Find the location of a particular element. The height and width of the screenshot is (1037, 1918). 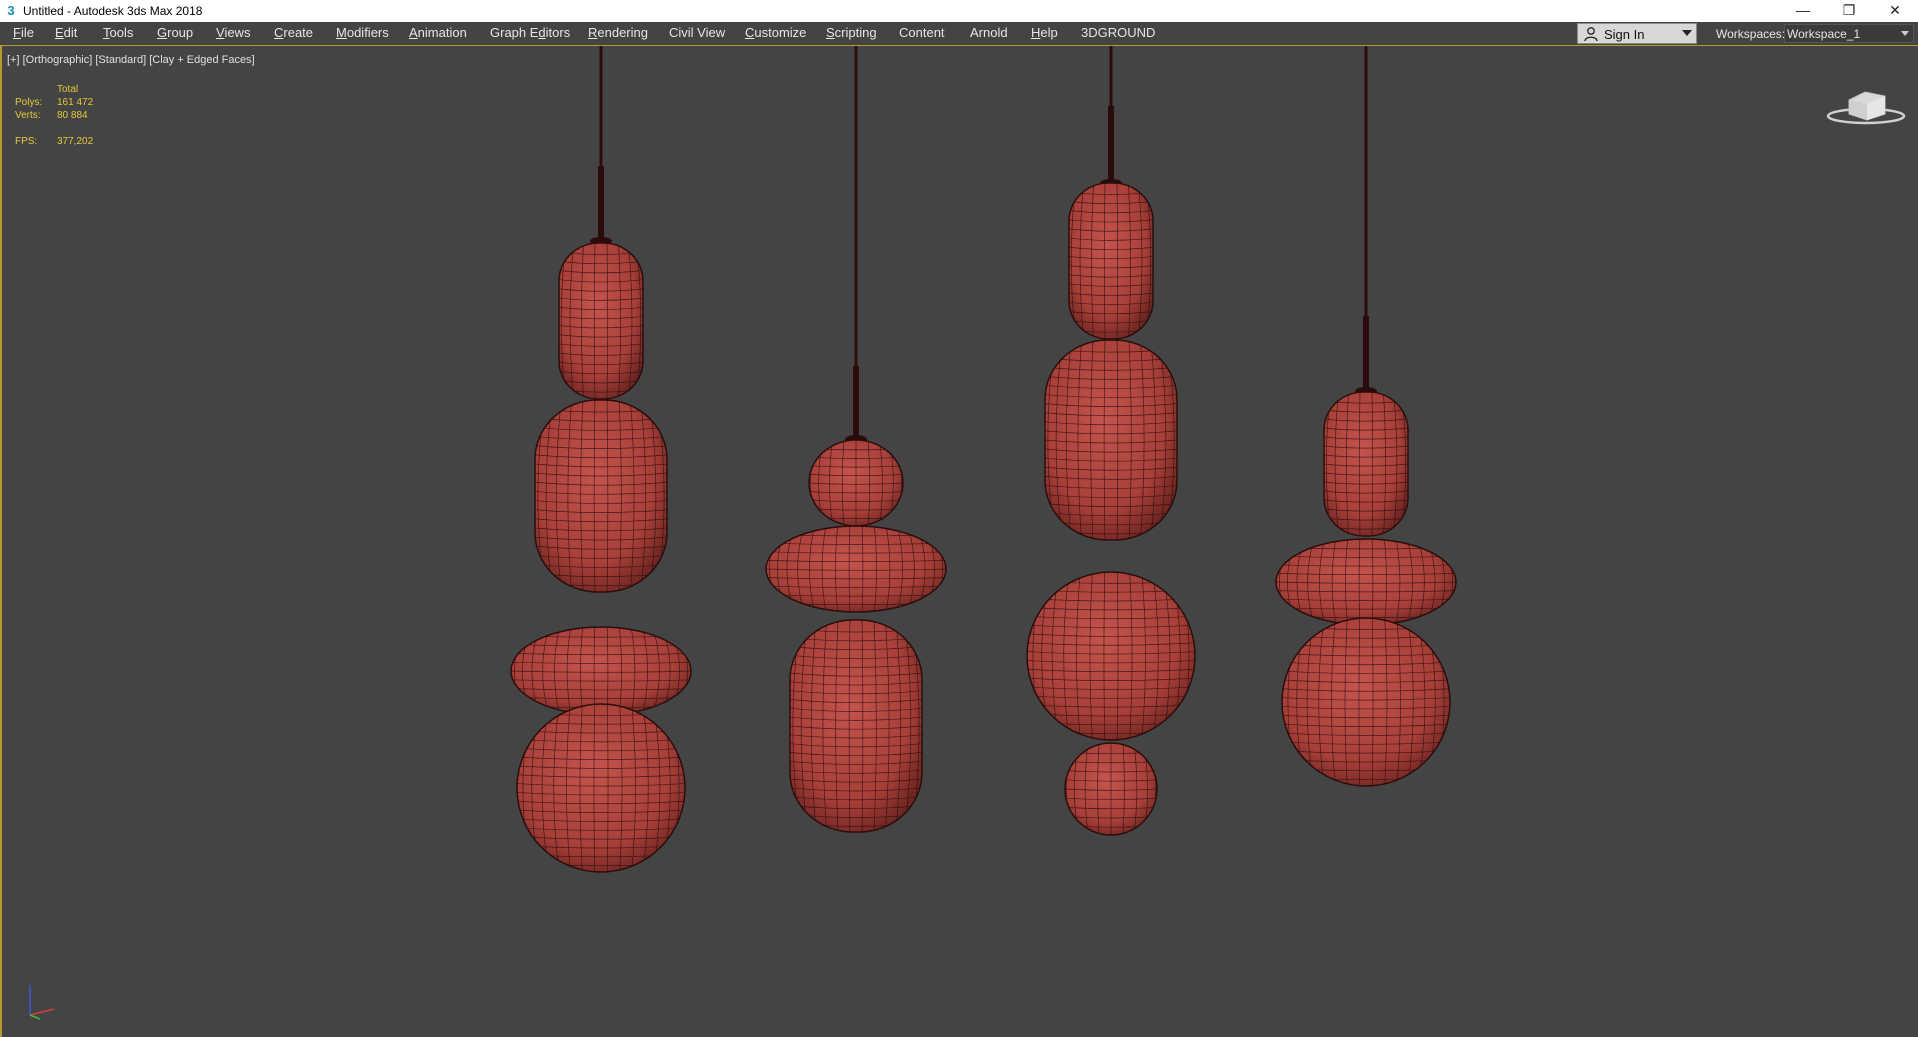

axis-tripod-icon is located at coordinates (42, 1002).